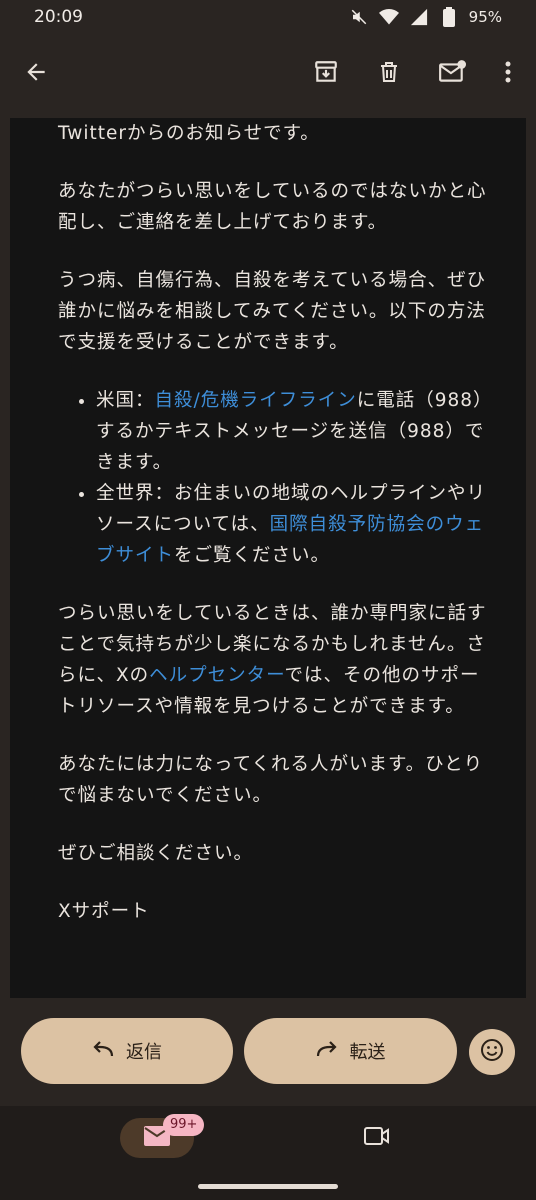 This screenshot has height=1200, width=536. What do you see at coordinates (252, 555) in the screenshot?
I see `list-item-suffix: をご覧ください。` at bounding box center [252, 555].